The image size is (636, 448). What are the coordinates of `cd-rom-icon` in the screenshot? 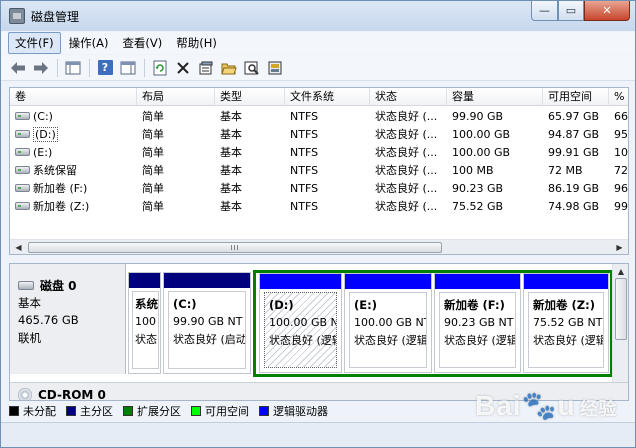 It's located at (25, 394).